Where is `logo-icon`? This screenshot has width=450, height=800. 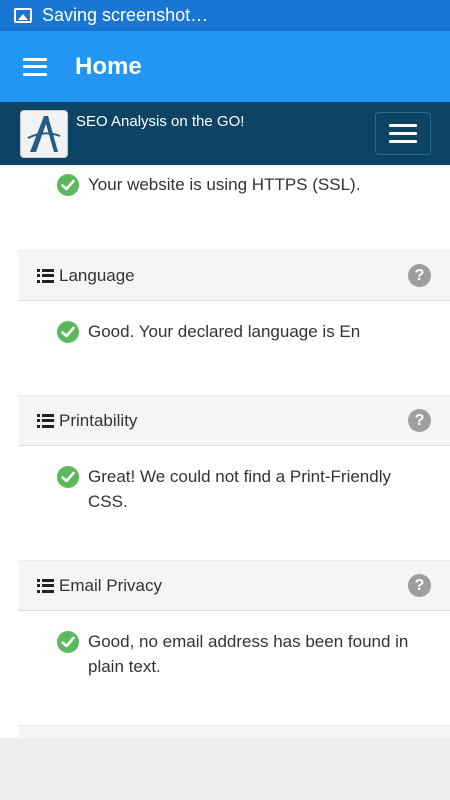
logo-icon is located at coordinates (44, 133).